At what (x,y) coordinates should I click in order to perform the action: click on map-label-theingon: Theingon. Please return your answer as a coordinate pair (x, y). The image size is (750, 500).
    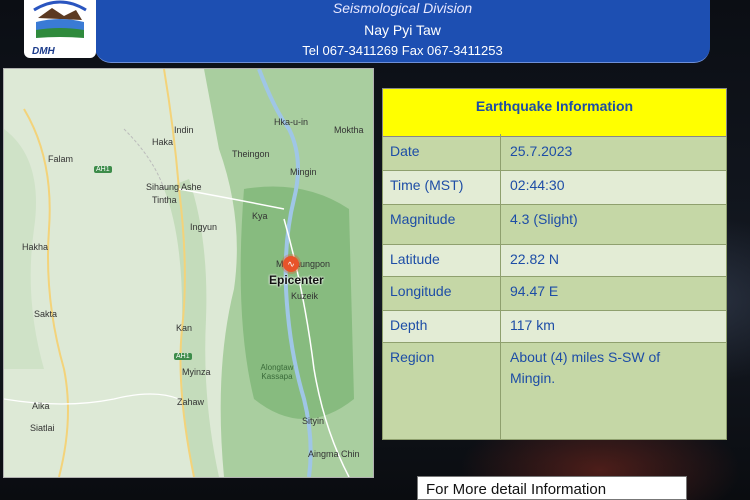
    Looking at the image, I should click on (251, 154).